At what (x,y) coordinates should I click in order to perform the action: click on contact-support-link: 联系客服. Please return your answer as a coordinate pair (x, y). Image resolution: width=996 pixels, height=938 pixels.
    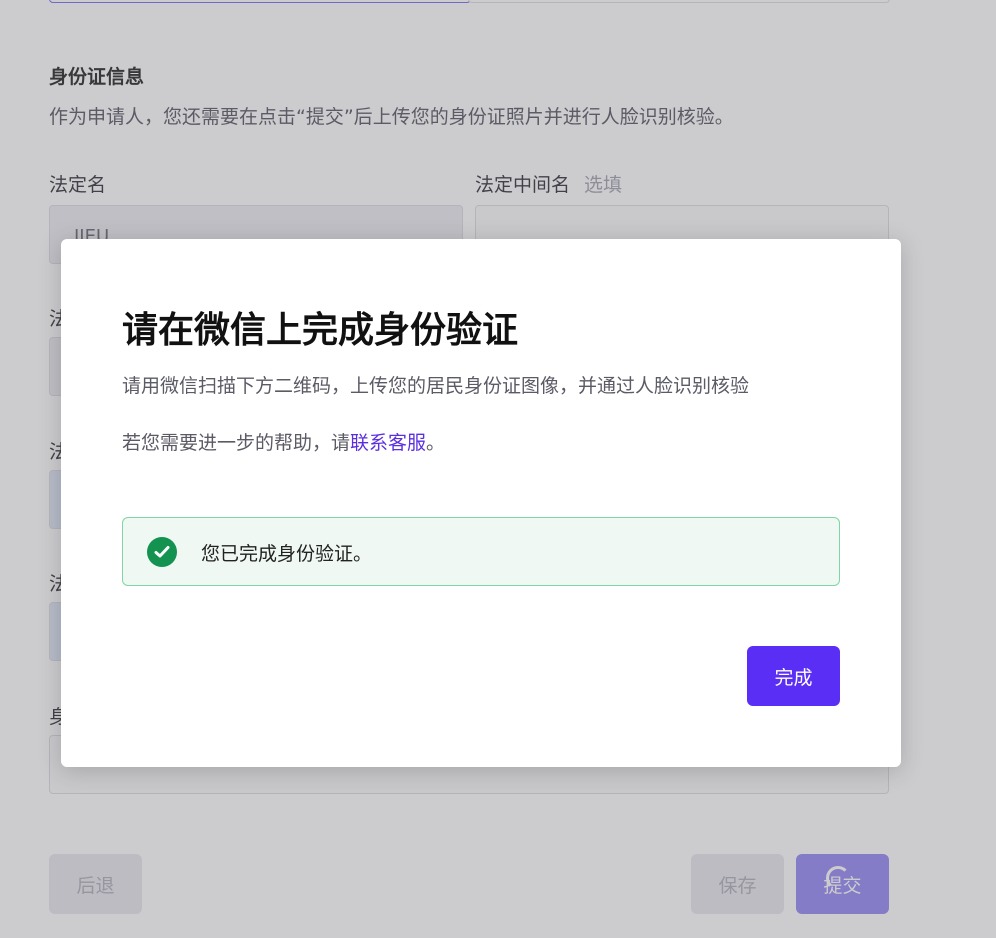
    Looking at the image, I should click on (388, 443).